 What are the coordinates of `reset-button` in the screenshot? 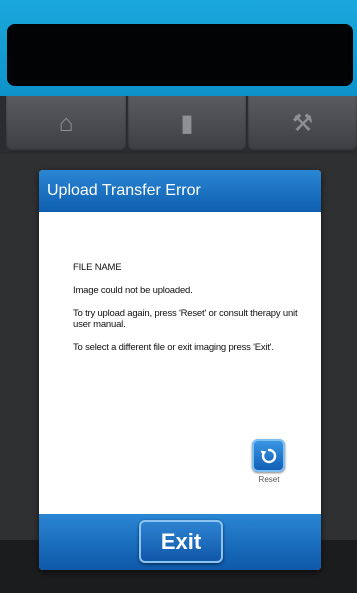 It's located at (268, 455).